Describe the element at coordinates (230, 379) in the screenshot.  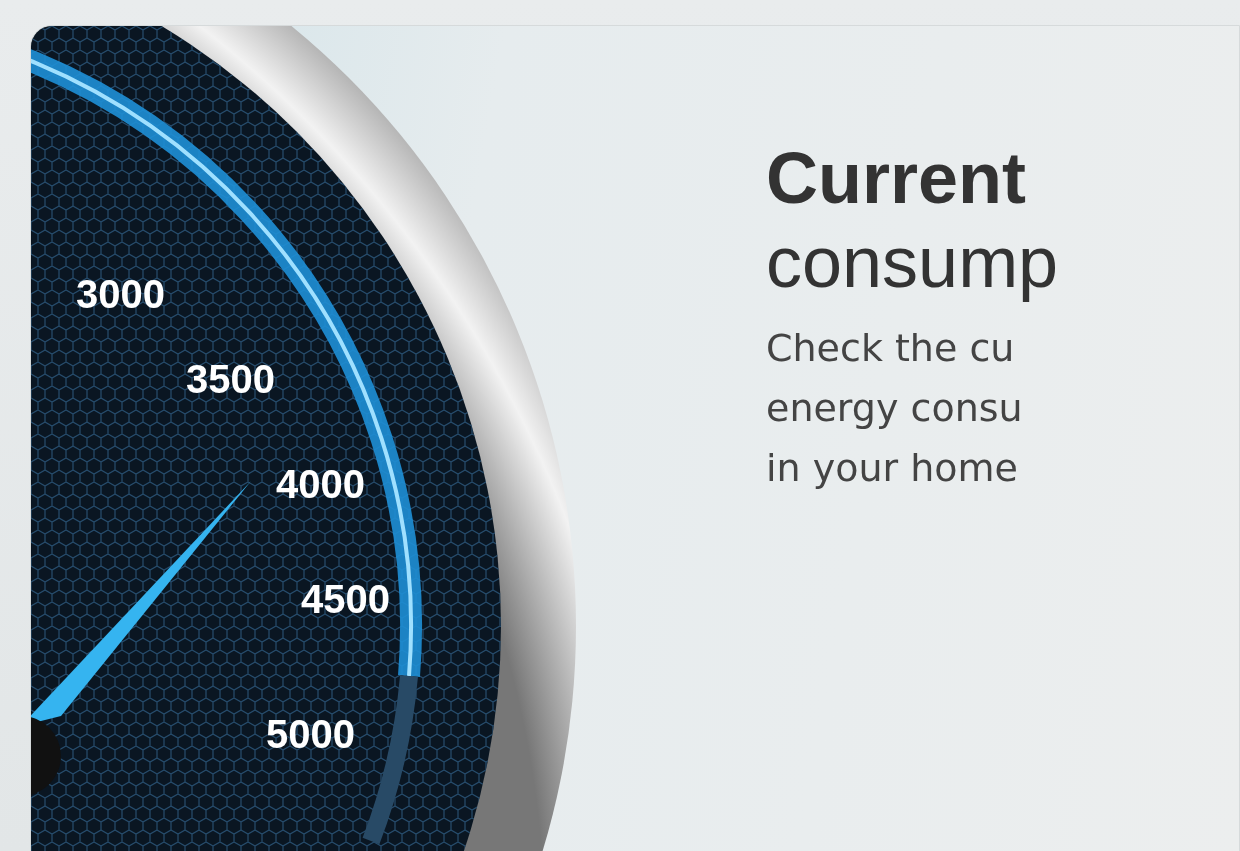
I see `gauge-label: 3500` at that location.